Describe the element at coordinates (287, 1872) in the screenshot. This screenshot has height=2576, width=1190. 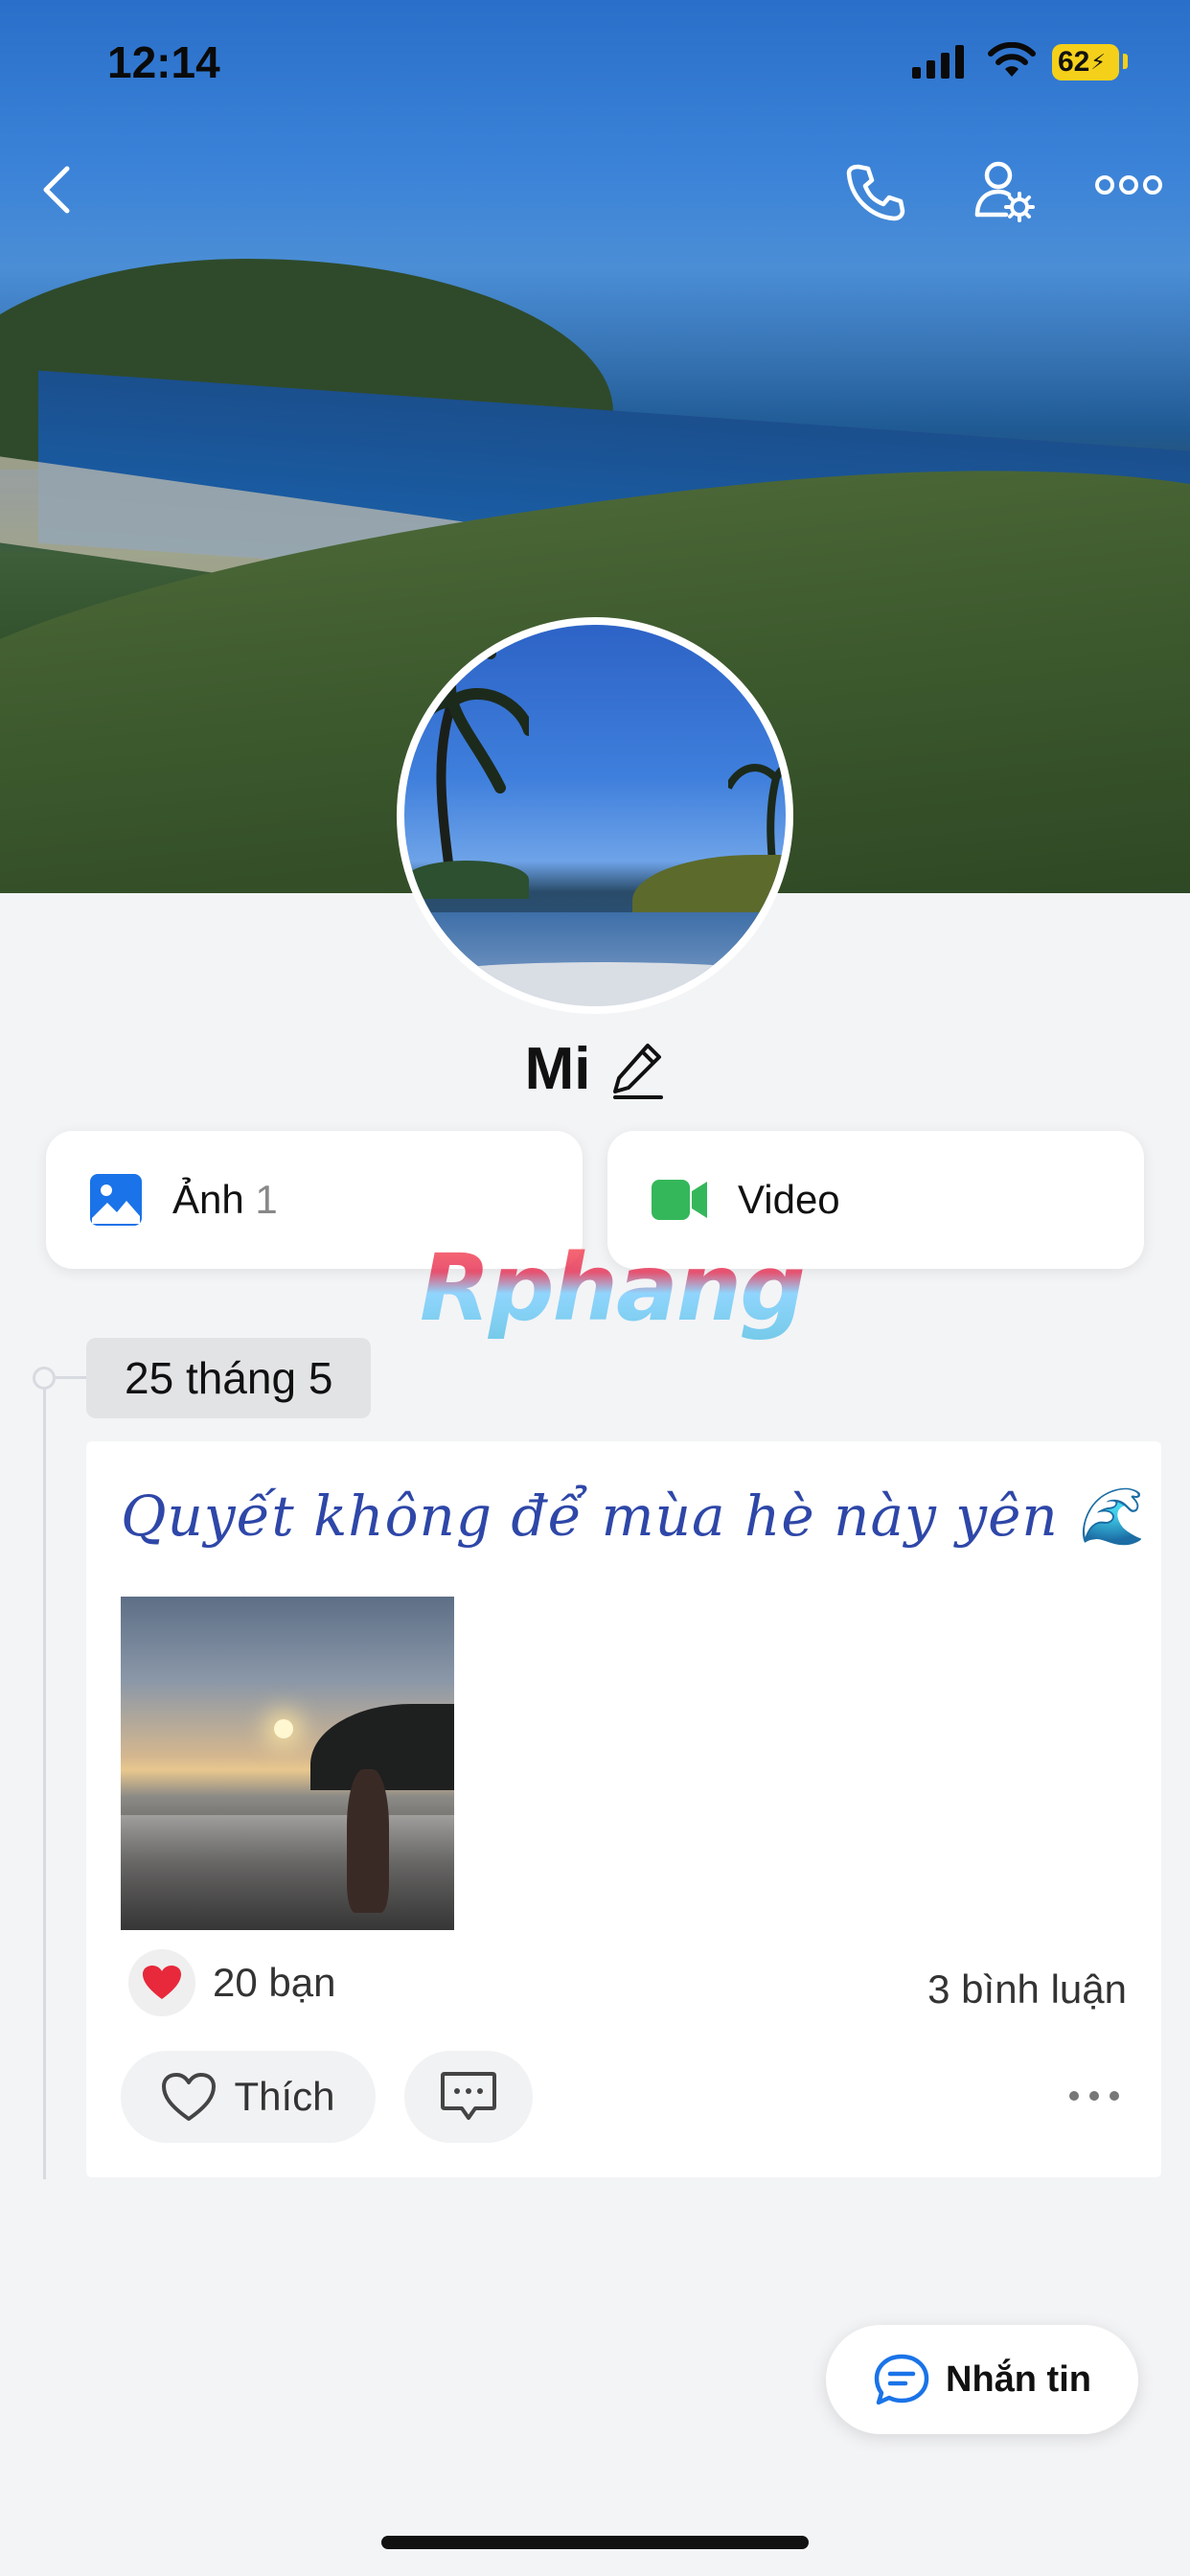
I see `photo-waves` at that location.